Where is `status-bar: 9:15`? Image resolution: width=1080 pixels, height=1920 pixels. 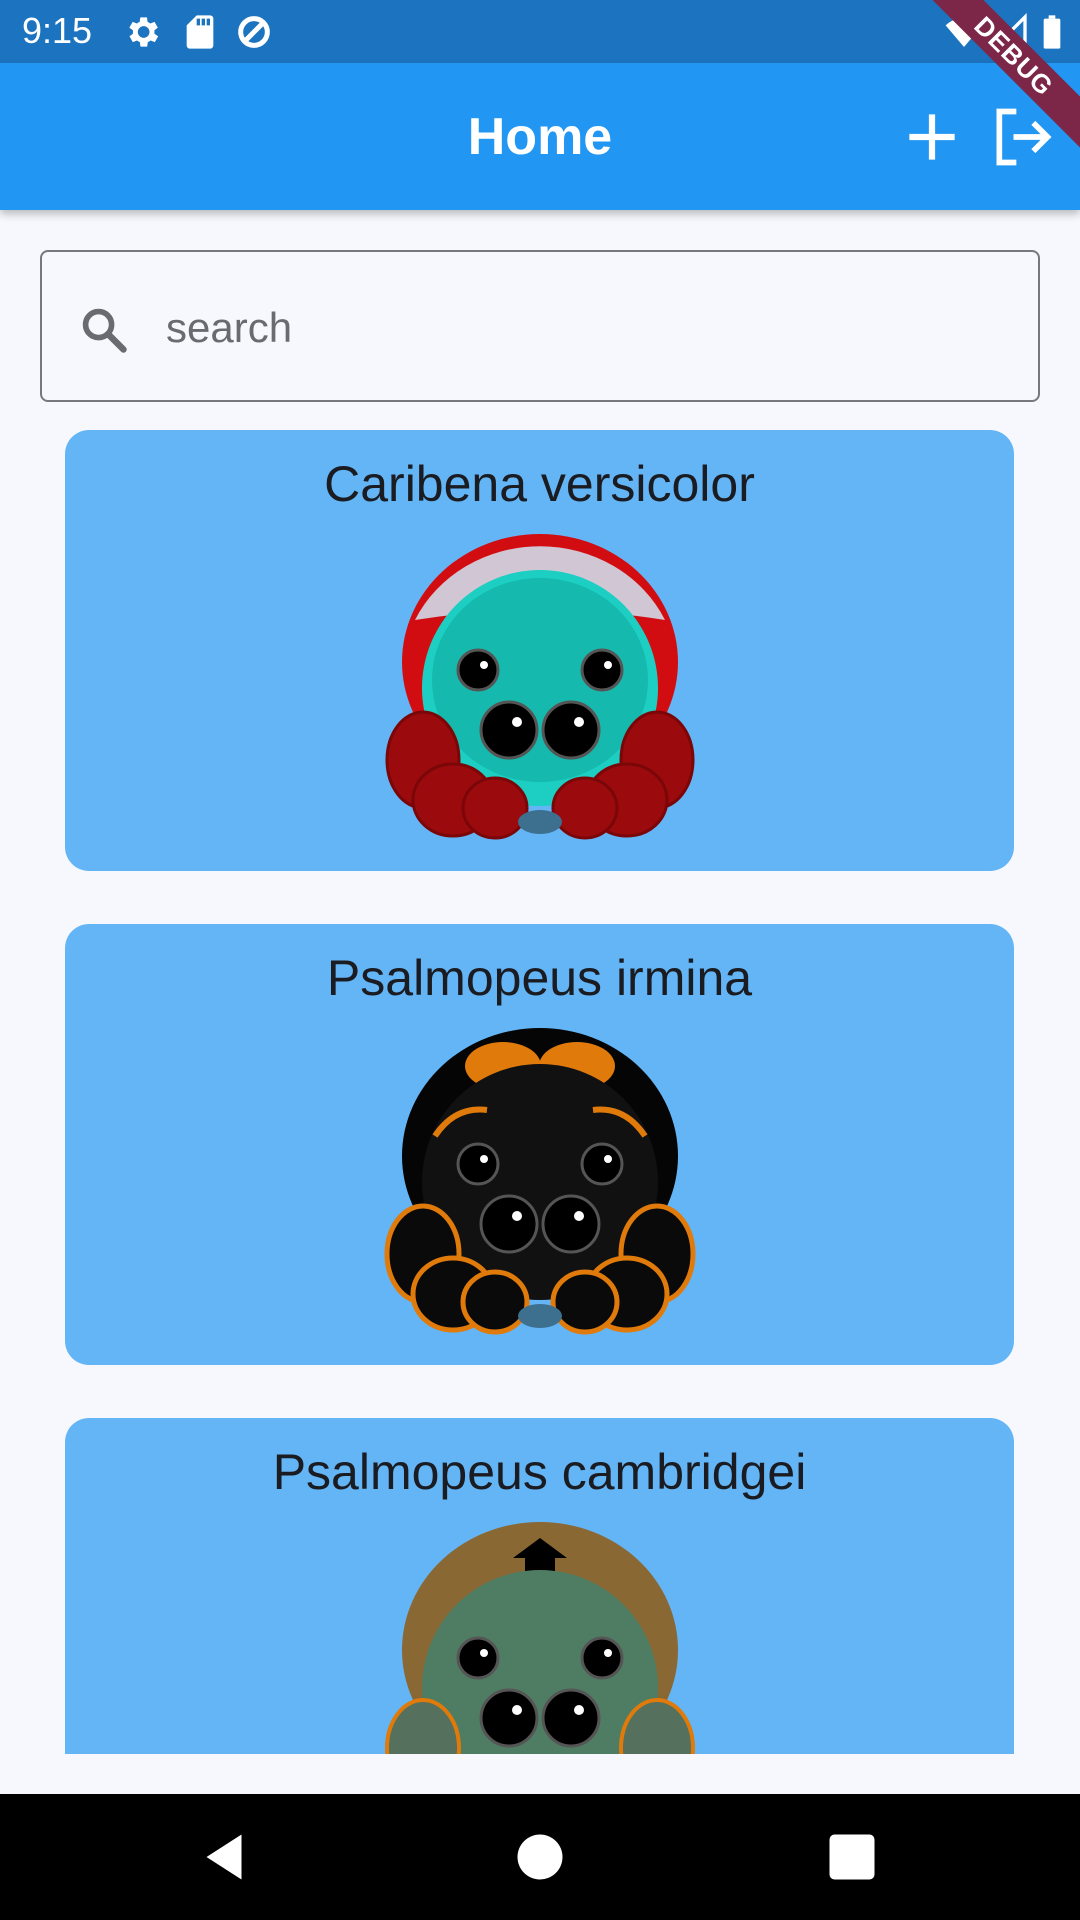
status-bar: 9:15 is located at coordinates (540, 31).